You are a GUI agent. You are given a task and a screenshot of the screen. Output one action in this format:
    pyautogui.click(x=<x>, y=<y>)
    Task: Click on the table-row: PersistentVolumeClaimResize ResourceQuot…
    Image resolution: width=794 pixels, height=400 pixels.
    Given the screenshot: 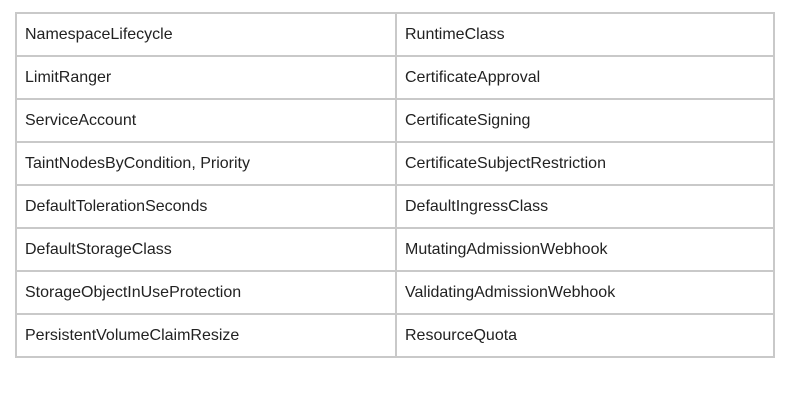 What is the action you would take?
    pyautogui.click(x=395, y=335)
    